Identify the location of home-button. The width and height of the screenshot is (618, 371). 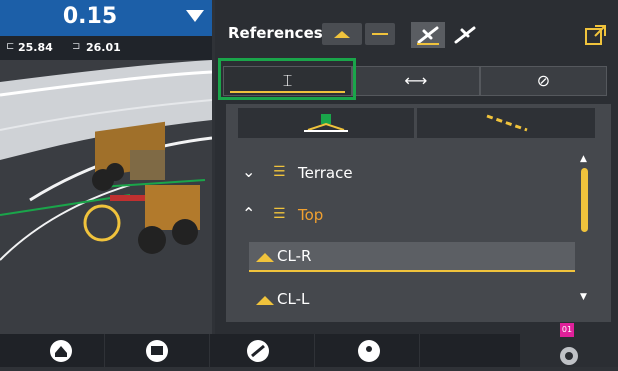
(52, 350).